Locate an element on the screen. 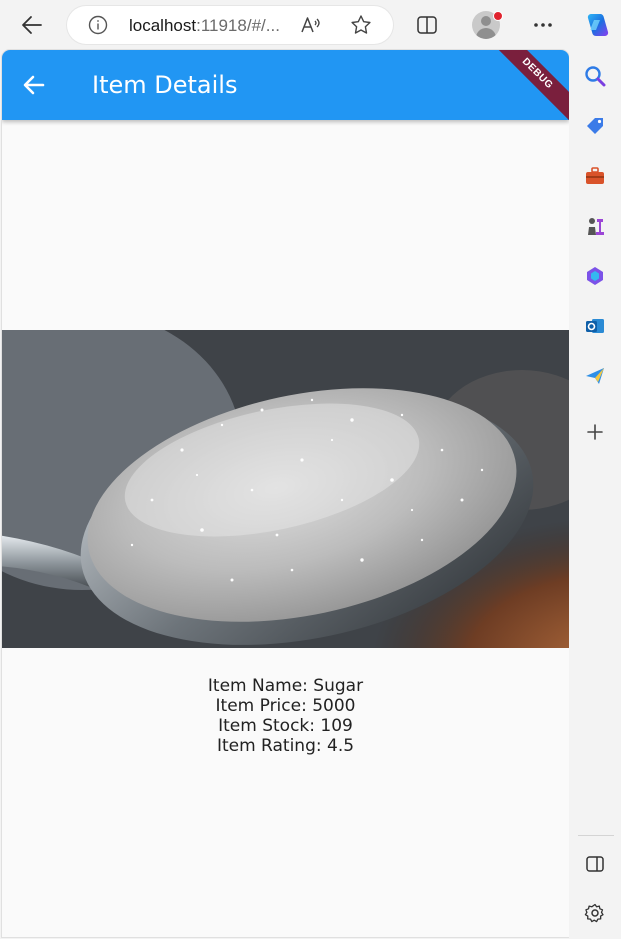  send-icon is located at coordinates (595, 376).